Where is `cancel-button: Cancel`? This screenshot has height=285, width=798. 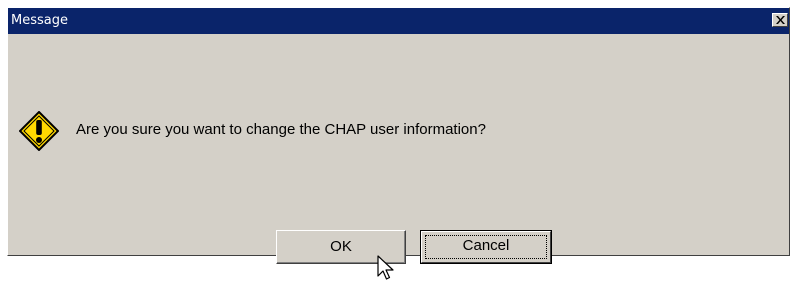 cancel-button: Cancel is located at coordinates (486, 247).